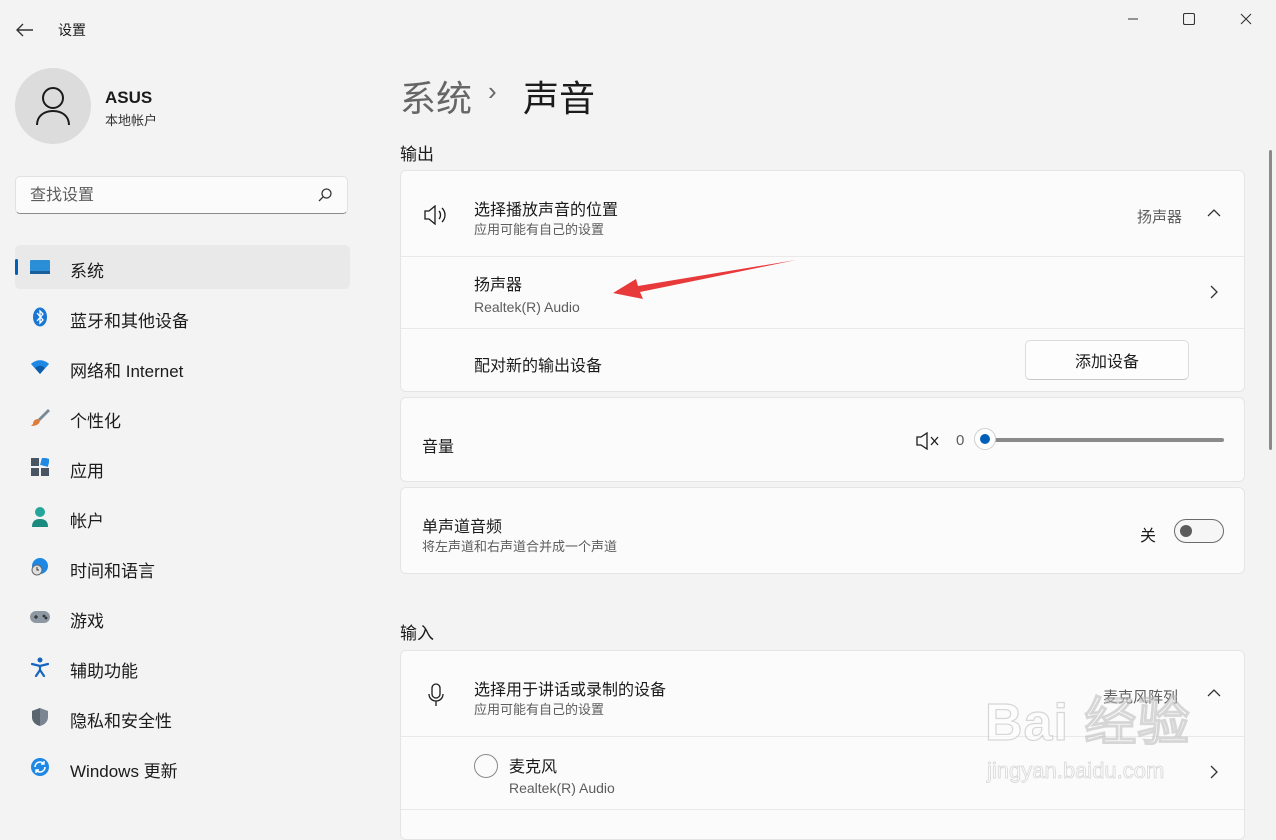  I want to click on nav-item-time-language: 时间和语言, so click(182, 567).